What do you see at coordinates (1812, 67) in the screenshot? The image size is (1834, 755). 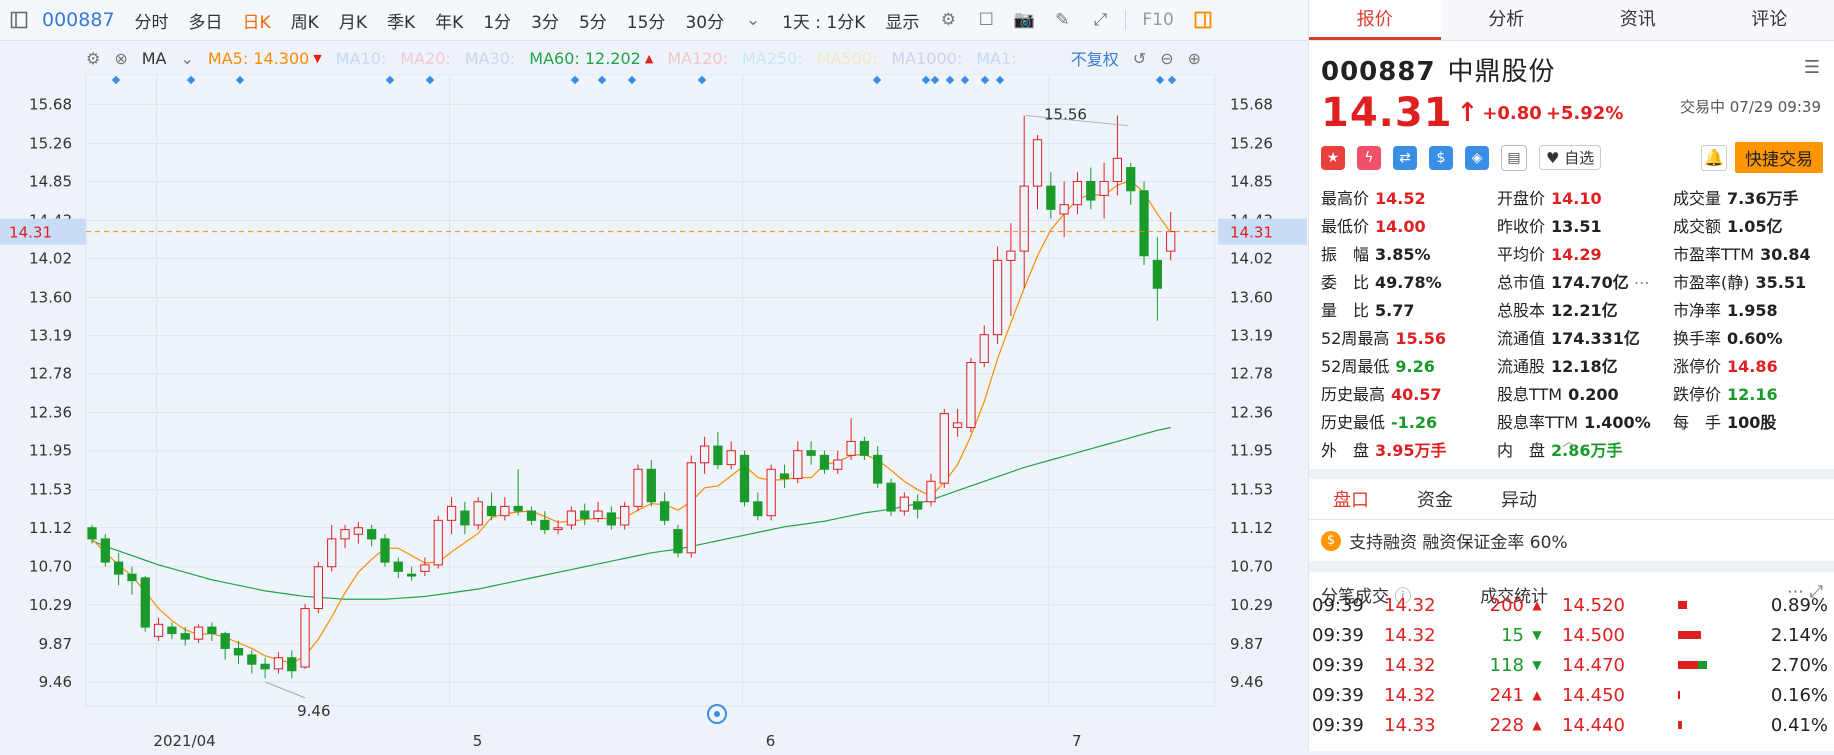 I see `menu-icon: ☰` at bounding box center [1812, 67].